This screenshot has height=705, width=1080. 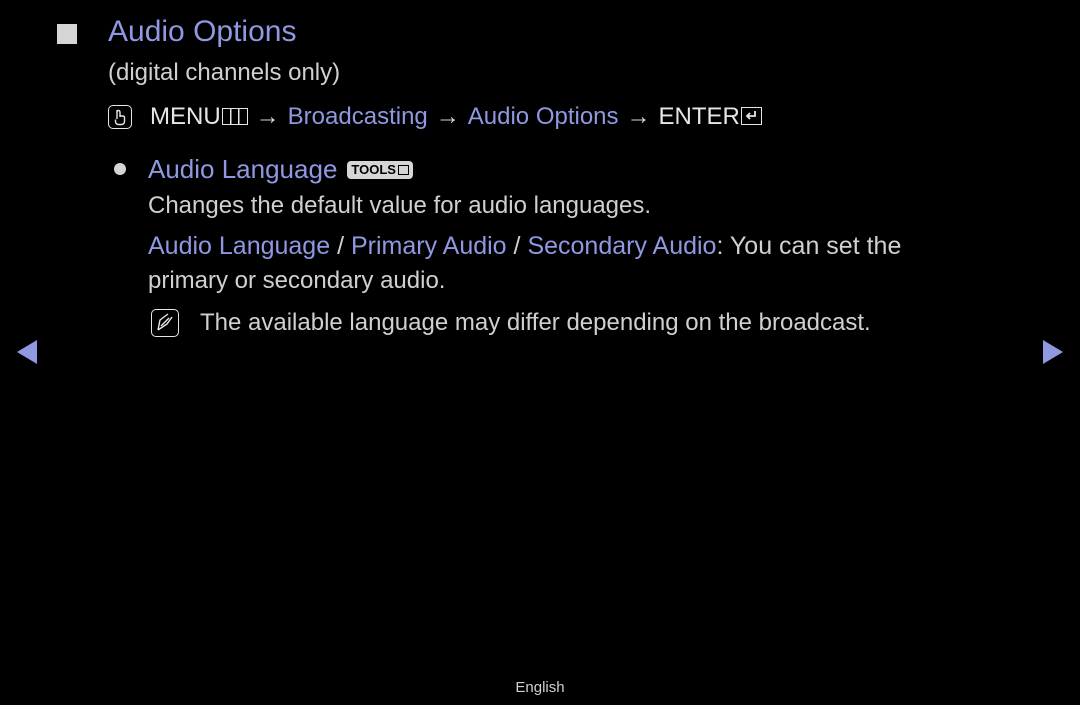 What do you see at coordinates (202, 31) in the screenshot?
I see `page-title: Audio Options` at bounding box center [202, 31].